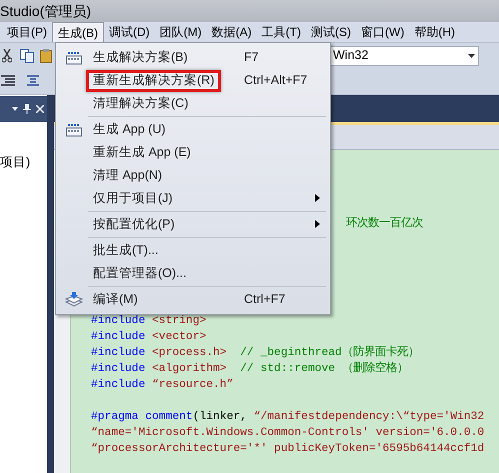  What do you see at coordinates (249, 369) in the screenshot?
I see `code-line: #include <algorithm> // std::remove （删除空格）` at bounding box center [249, 369].